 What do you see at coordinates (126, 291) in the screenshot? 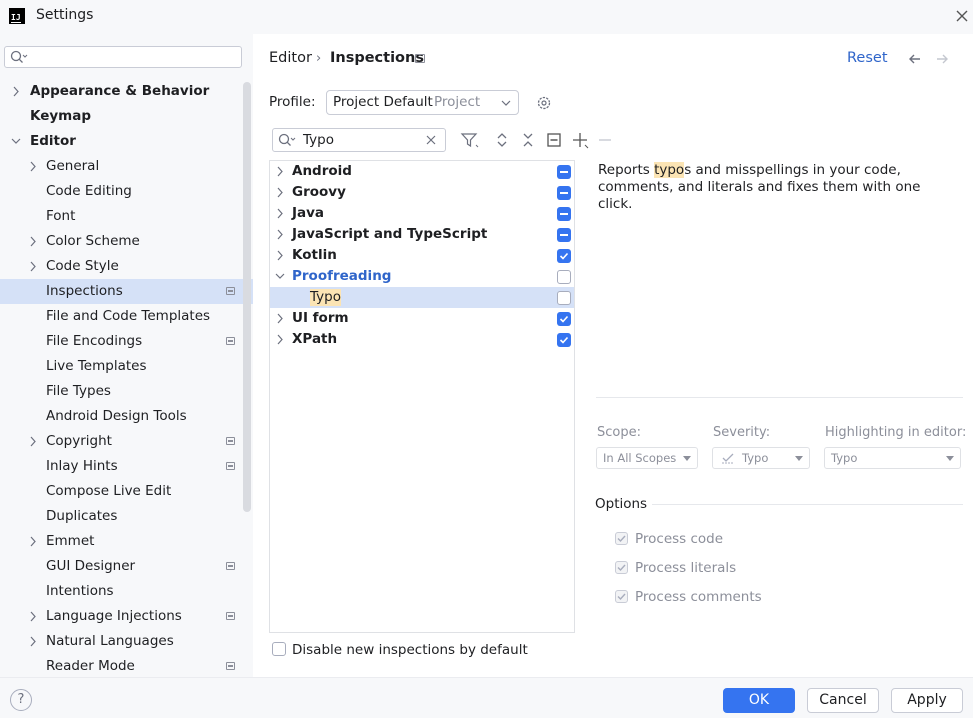
I see `sidebar-item: Inspections` at bounding box center [126, 291].